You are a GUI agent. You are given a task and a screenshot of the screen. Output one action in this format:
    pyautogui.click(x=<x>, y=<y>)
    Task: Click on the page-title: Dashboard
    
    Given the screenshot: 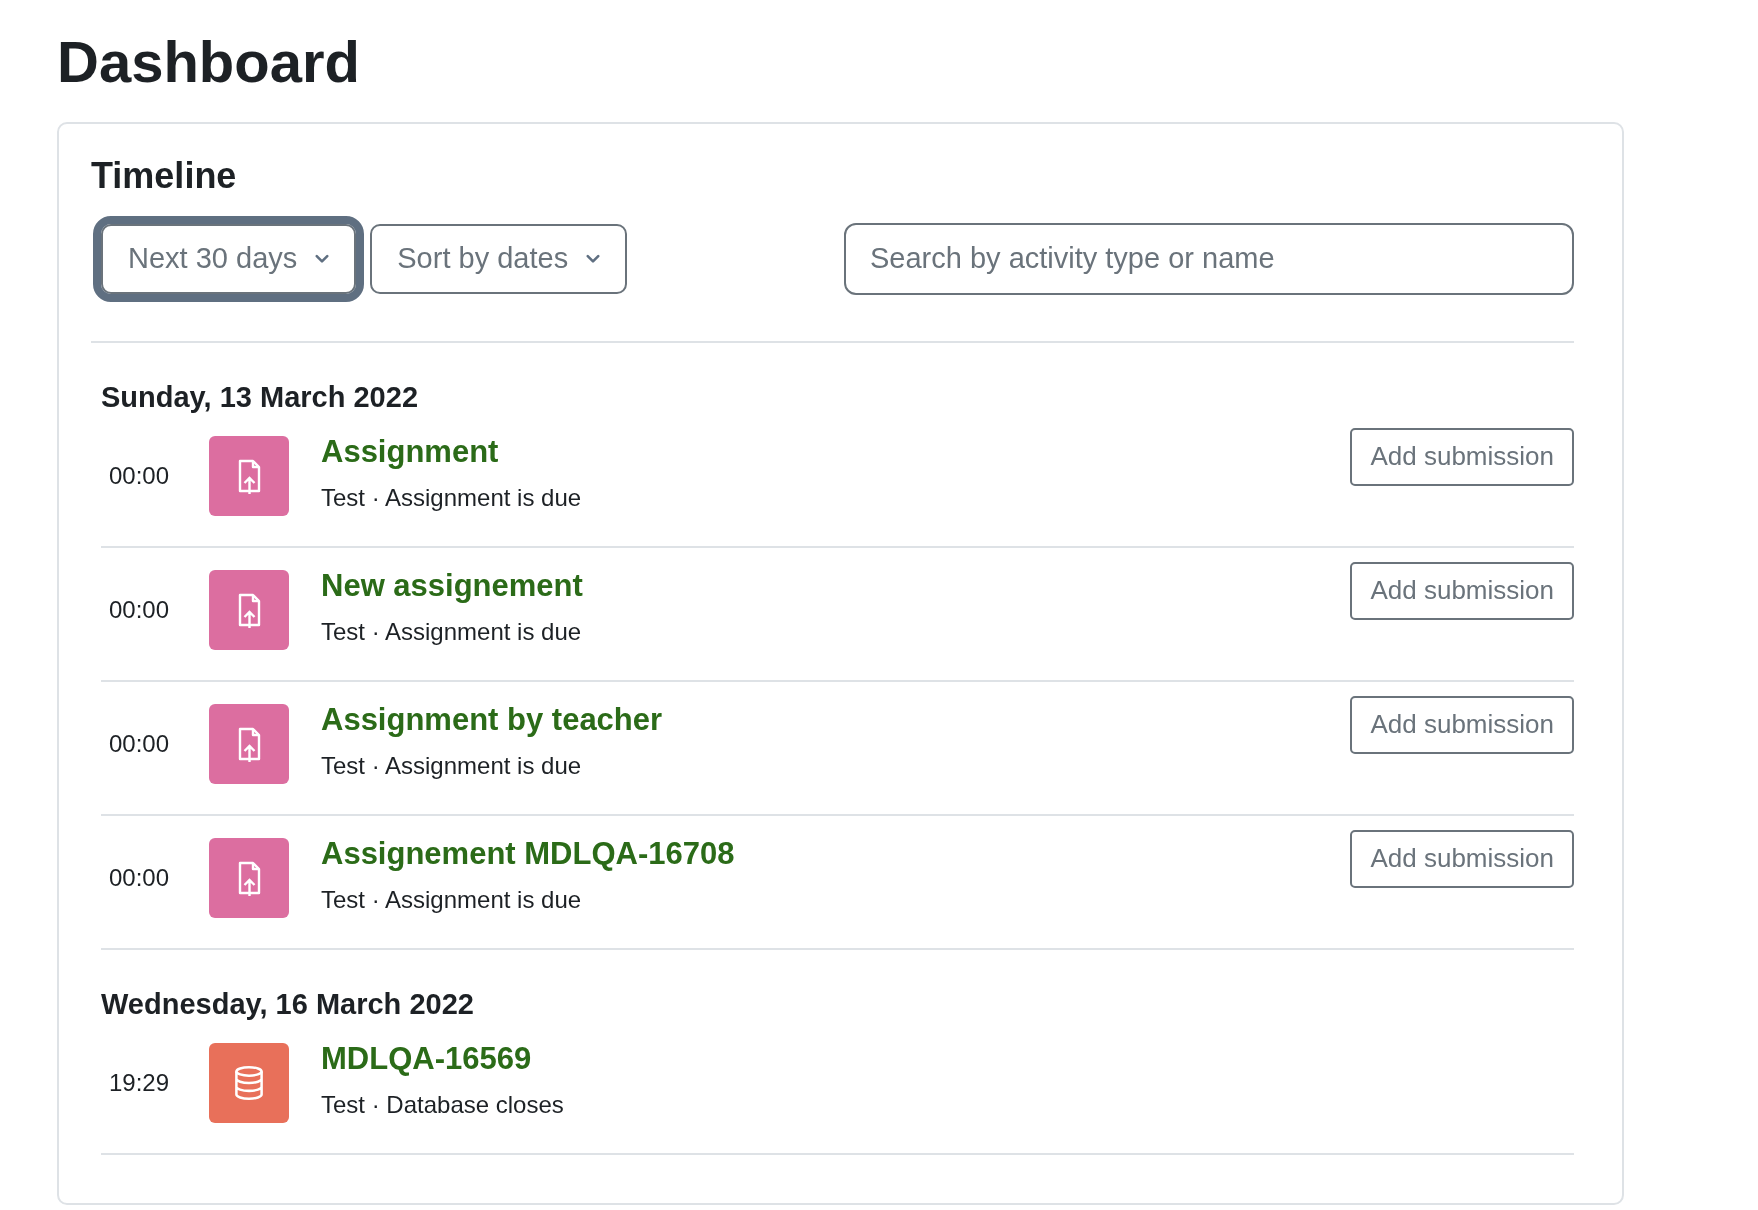 What is the action you would take?
    pyautogui.click(x=209, y=62)
    